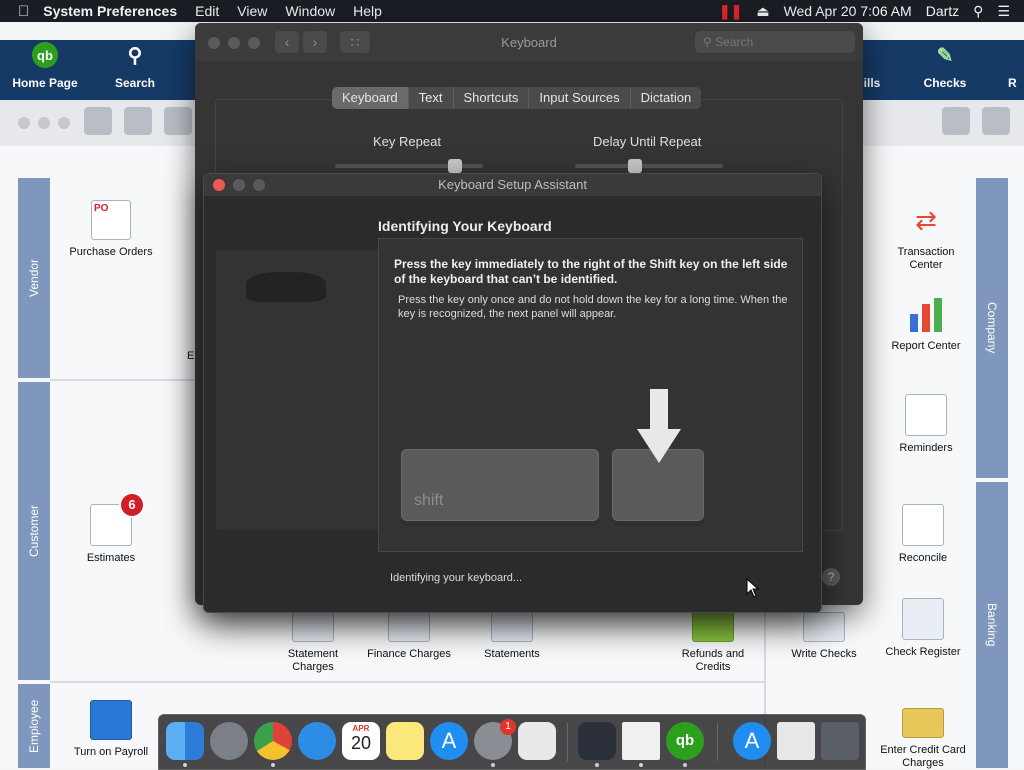 This screenshot has width=1024, height=770. I want to click on finance-charges-node: Finance Charges, so click(409, 635).